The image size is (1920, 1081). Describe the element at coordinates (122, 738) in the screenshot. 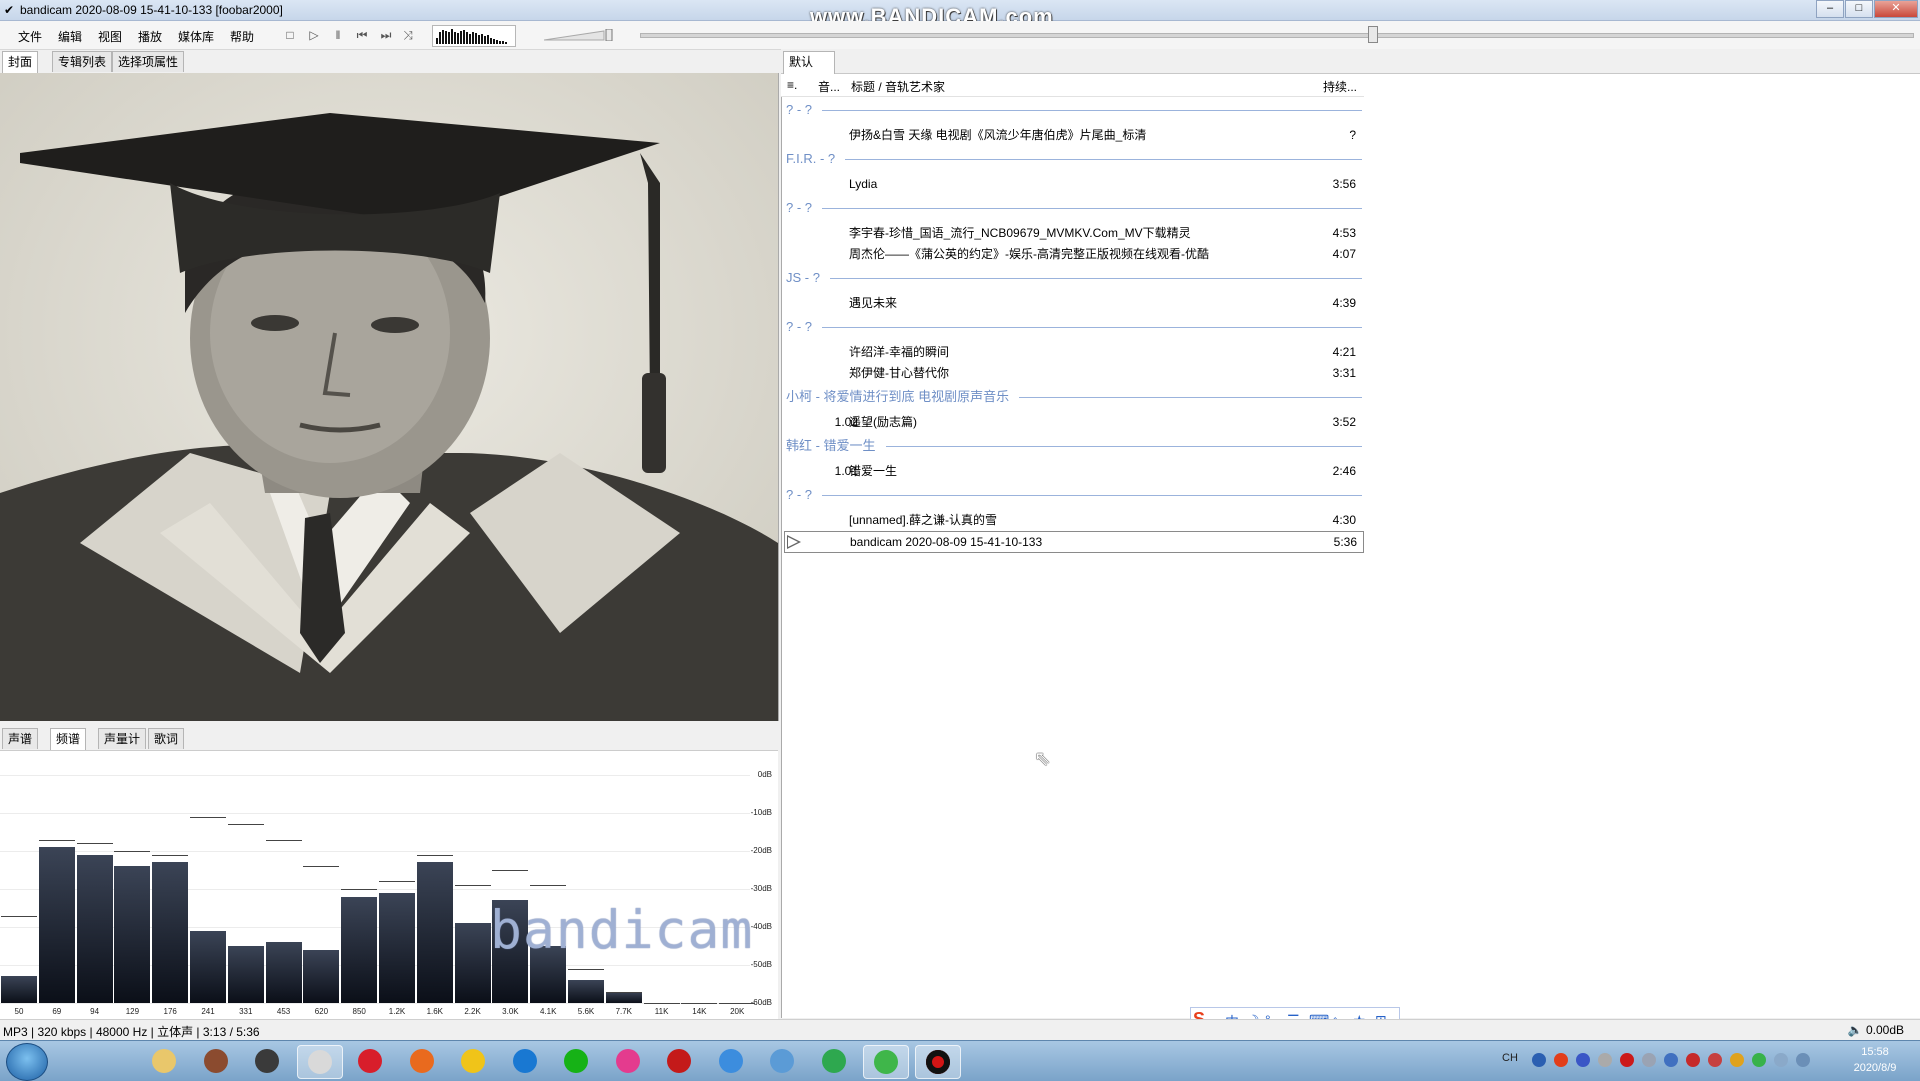

I see `tab-vu-meter: 声量计` at that location.